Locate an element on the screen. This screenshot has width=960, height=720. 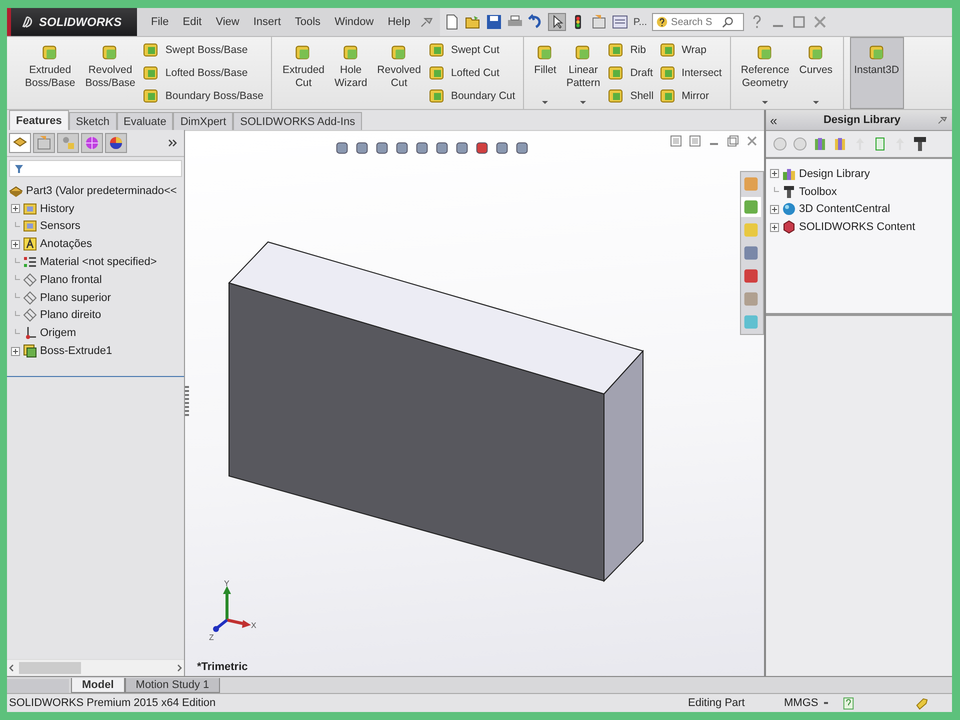
help-icon is located at coordinates (848, 703).